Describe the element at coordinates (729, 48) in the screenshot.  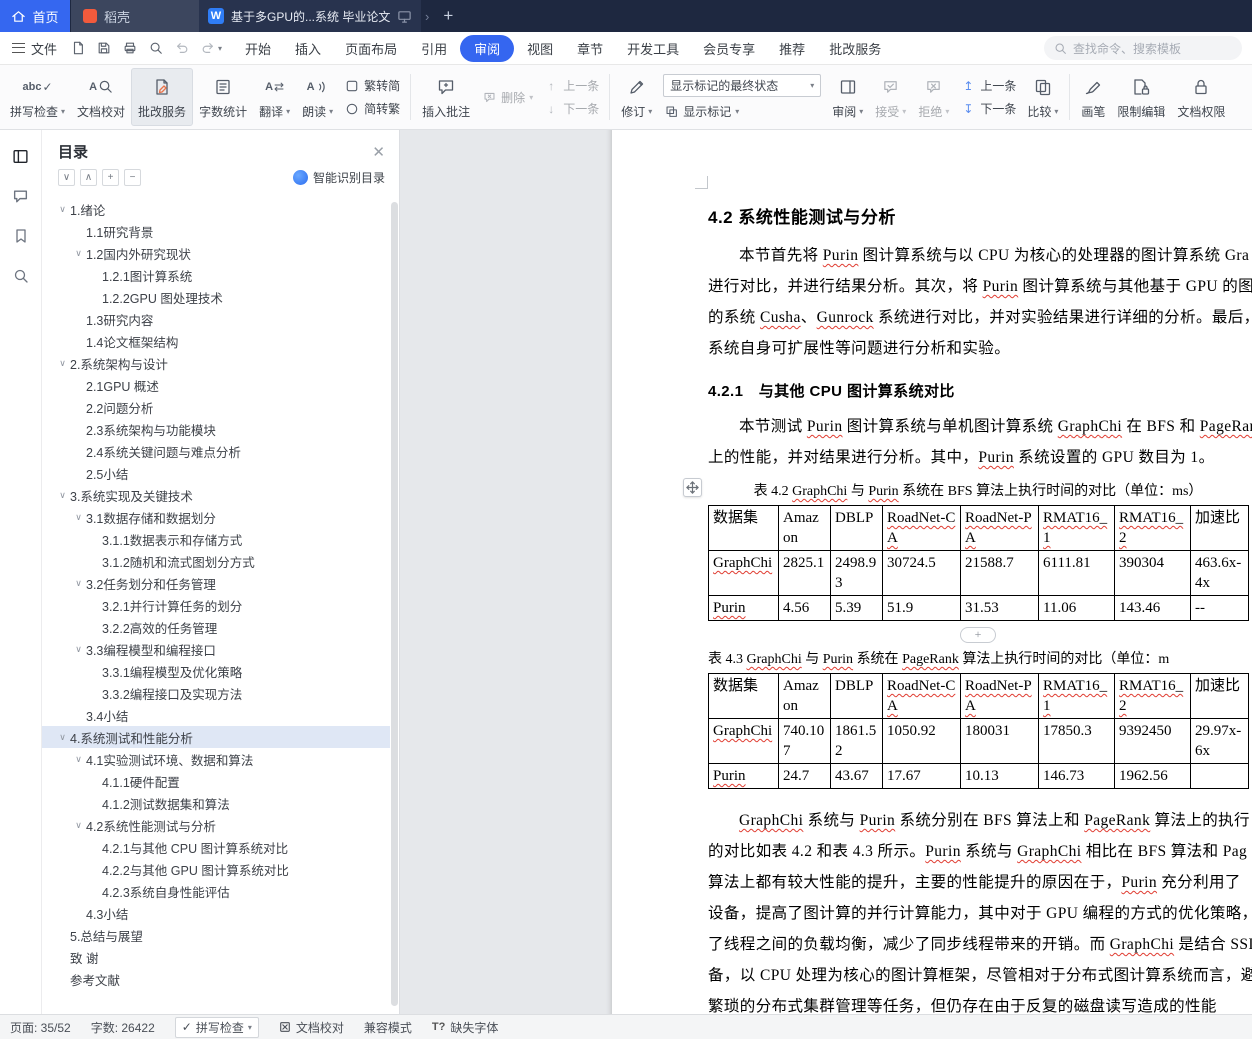
I see `menu-tab: 会员专享` at that location.